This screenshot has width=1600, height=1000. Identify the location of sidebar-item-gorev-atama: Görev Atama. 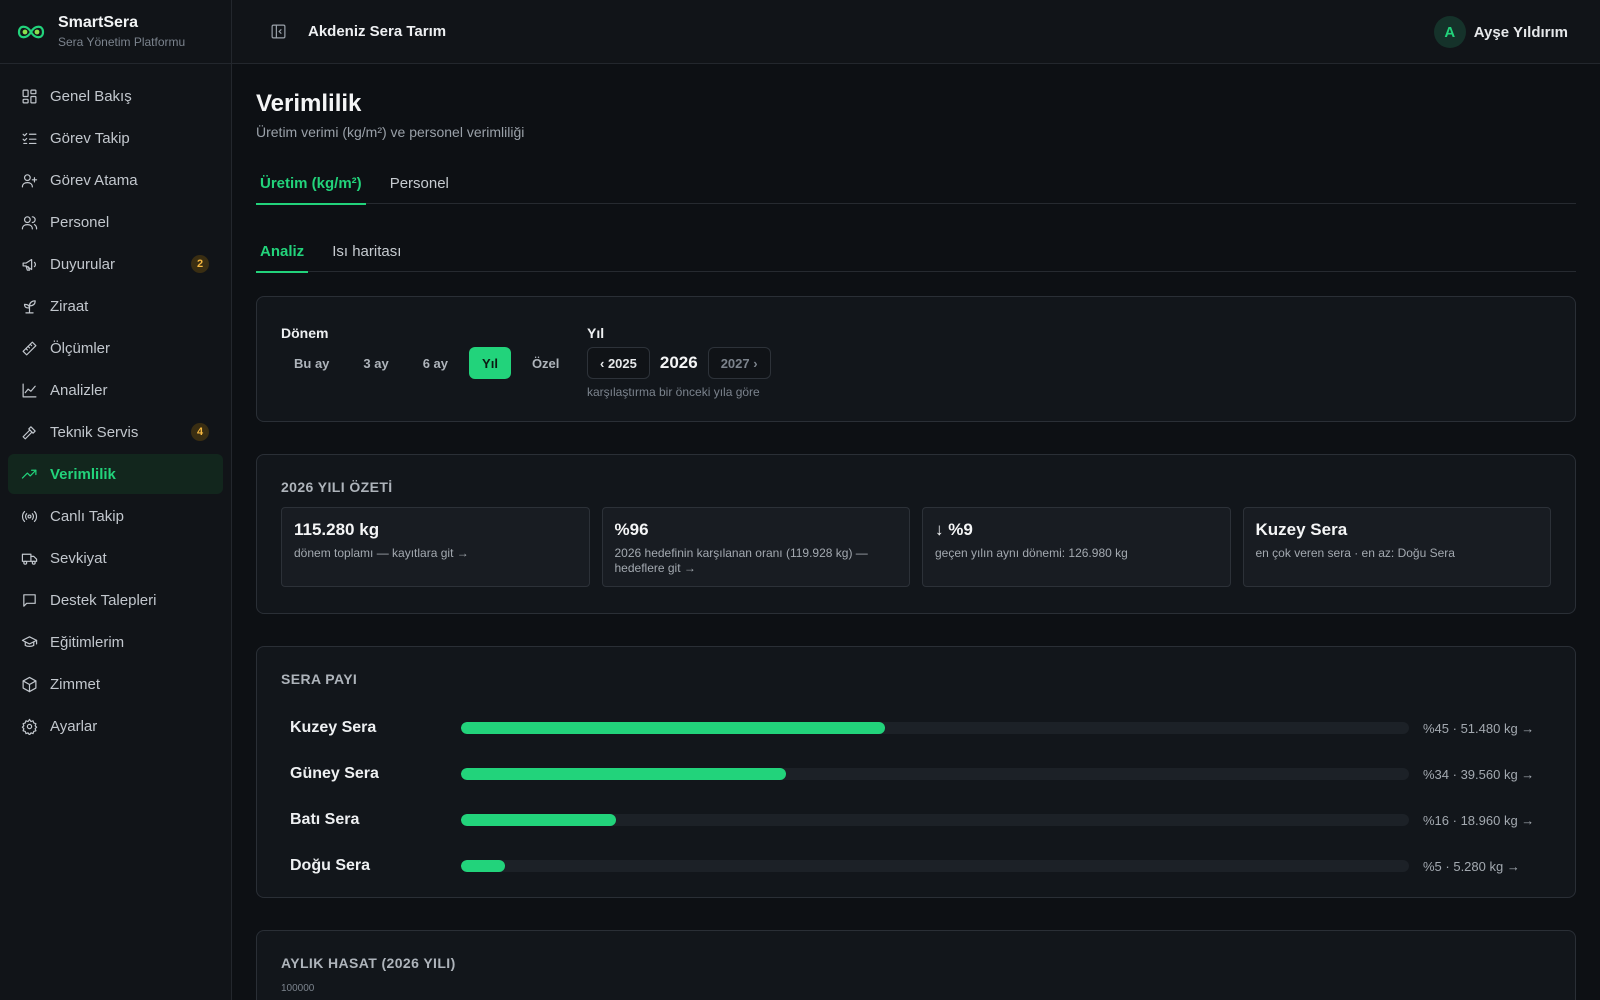
(115, 180).